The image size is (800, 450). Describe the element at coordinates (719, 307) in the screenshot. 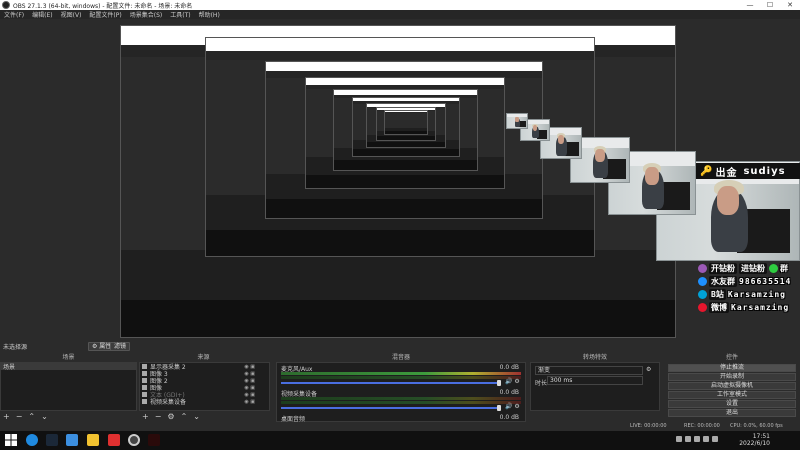

I see `weibo-label: 微博` at that location.